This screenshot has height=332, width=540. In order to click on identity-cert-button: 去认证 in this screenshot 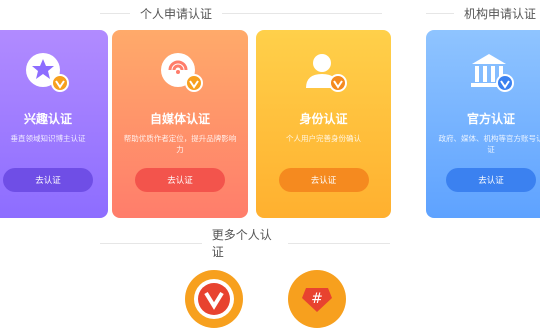, I will do `click(323, 180)`.